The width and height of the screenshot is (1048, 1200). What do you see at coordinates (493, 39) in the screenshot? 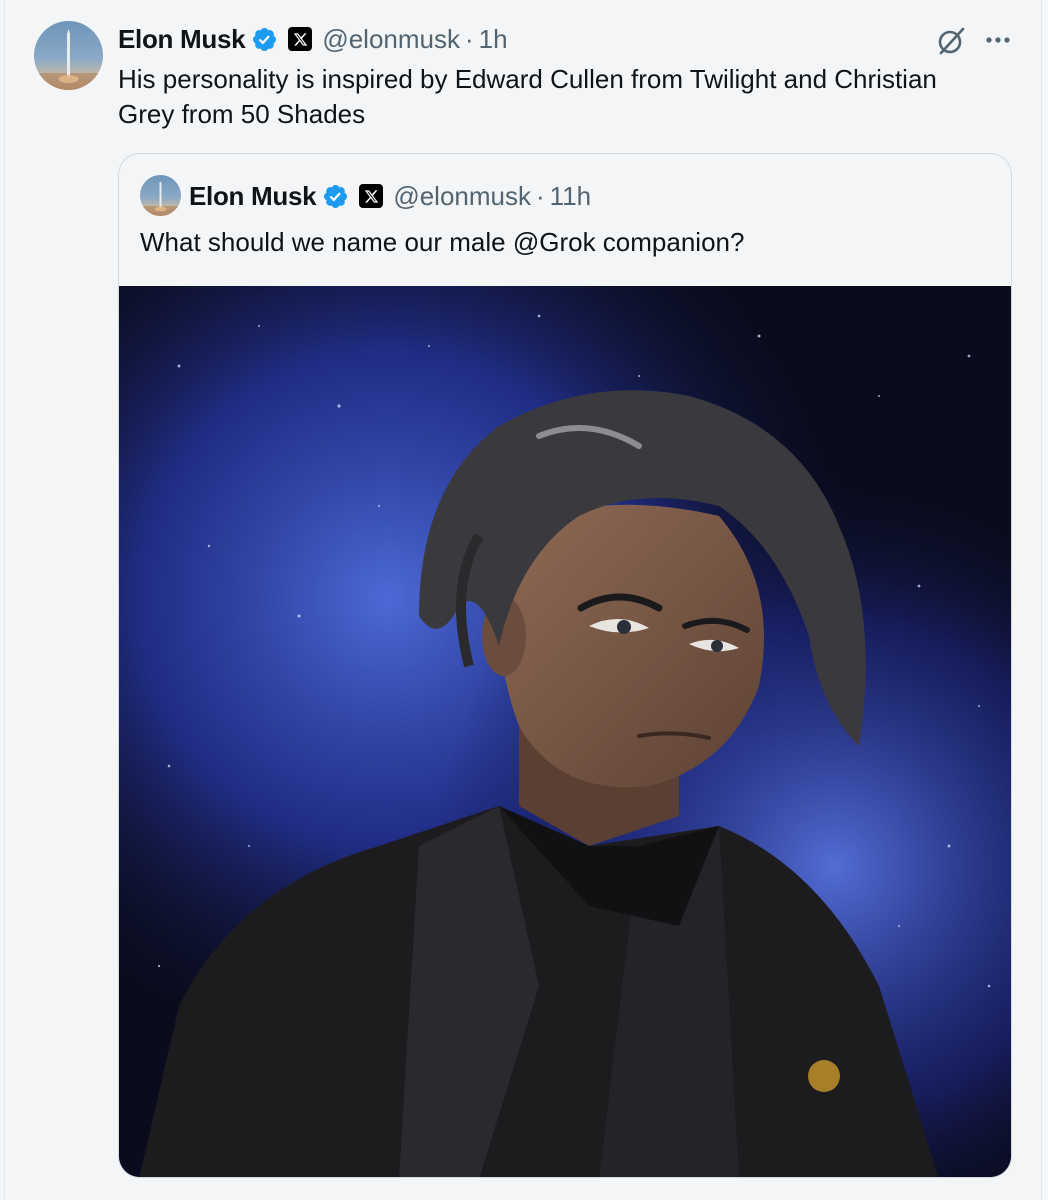
I see `tweet-timestamp: 1h` at bounding box center [493, 39].